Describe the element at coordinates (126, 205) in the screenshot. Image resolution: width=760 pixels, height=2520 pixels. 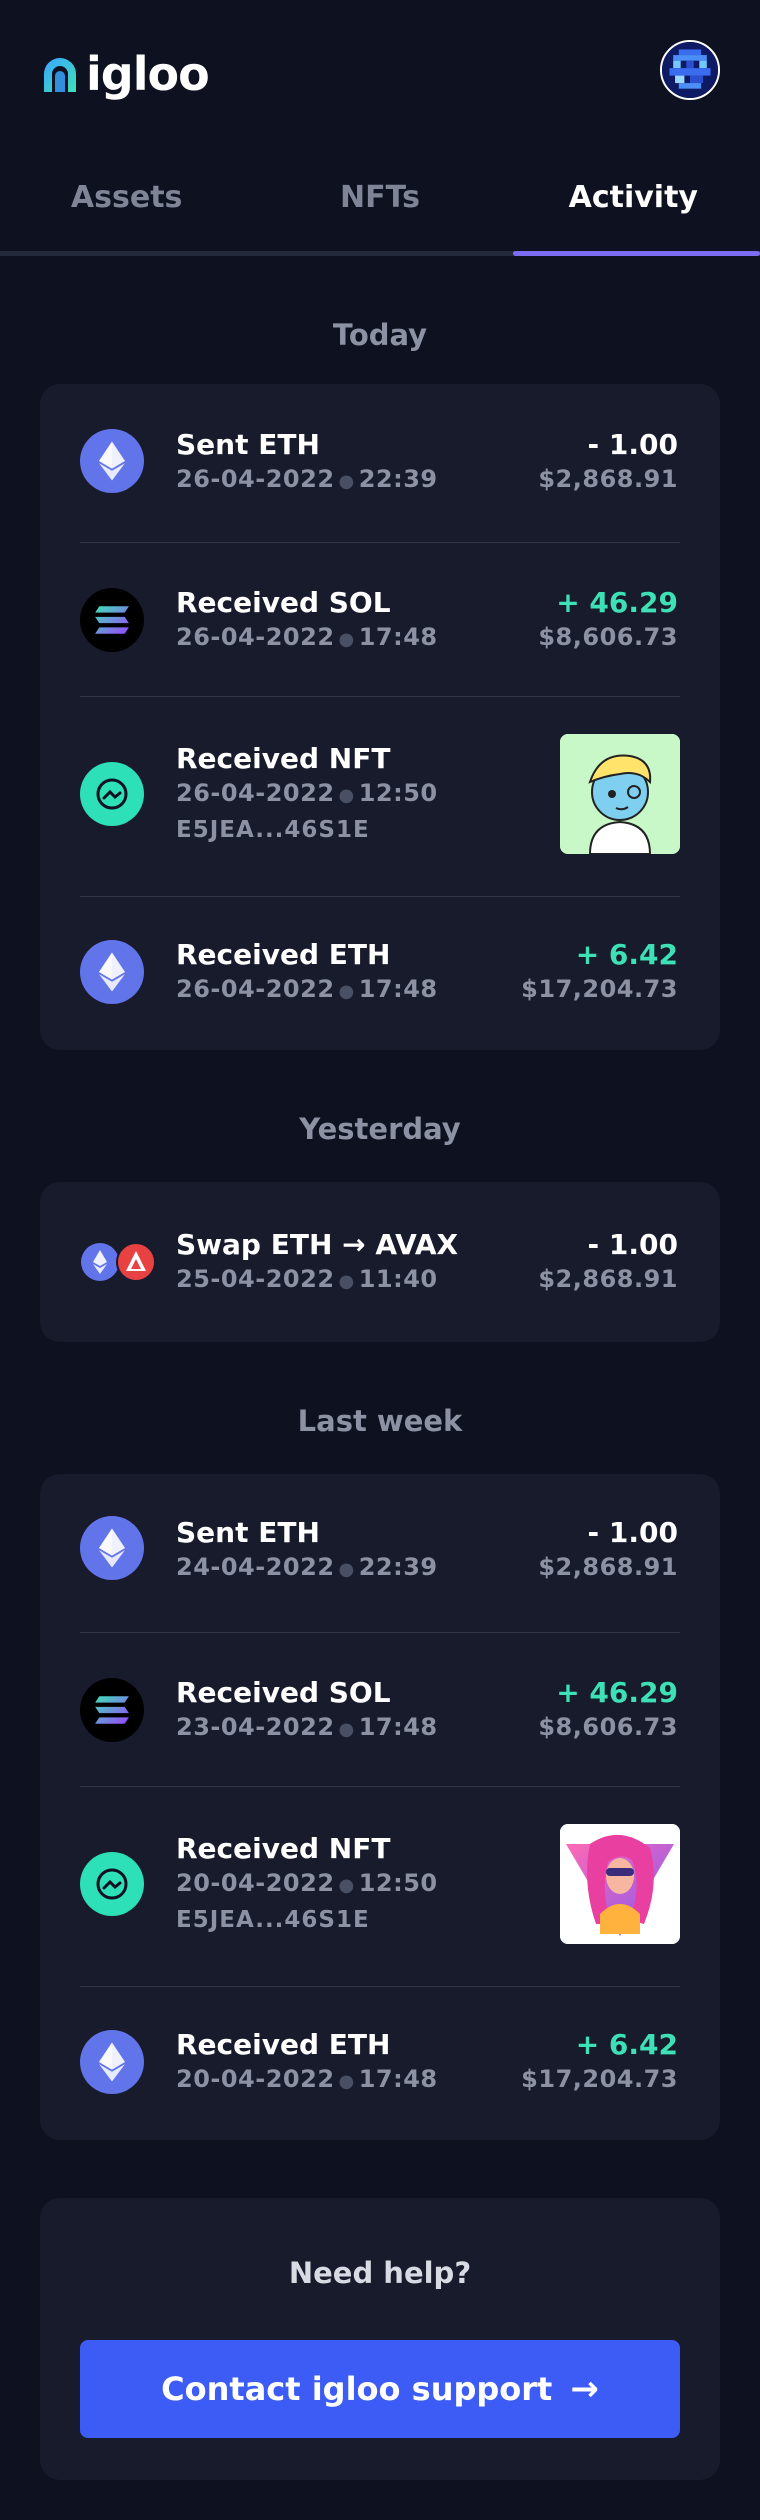
I see `tab-assets: Assets` at that location.